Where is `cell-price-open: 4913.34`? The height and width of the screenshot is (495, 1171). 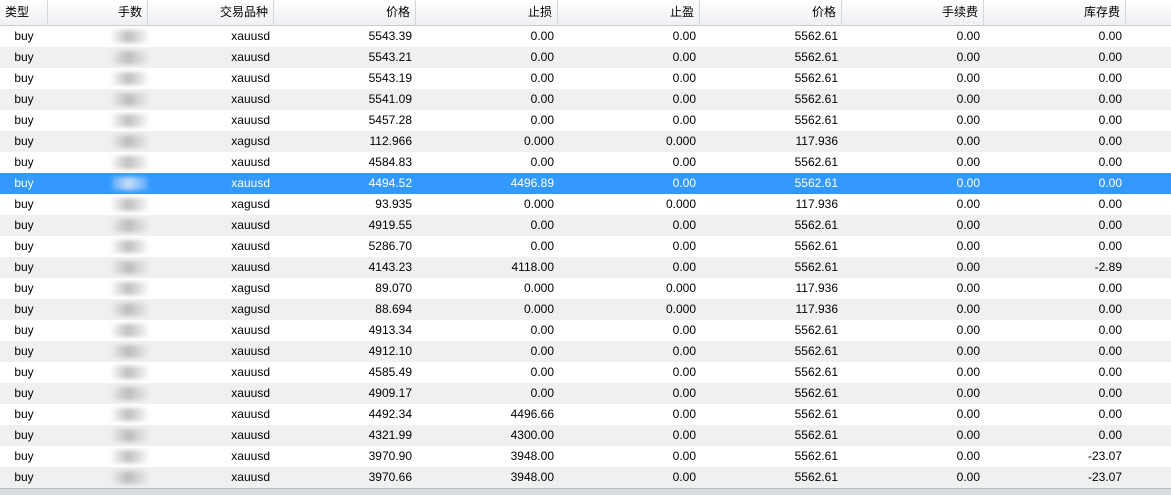 cell-price-open: 4913.34 is located at coordinates (390, 330).